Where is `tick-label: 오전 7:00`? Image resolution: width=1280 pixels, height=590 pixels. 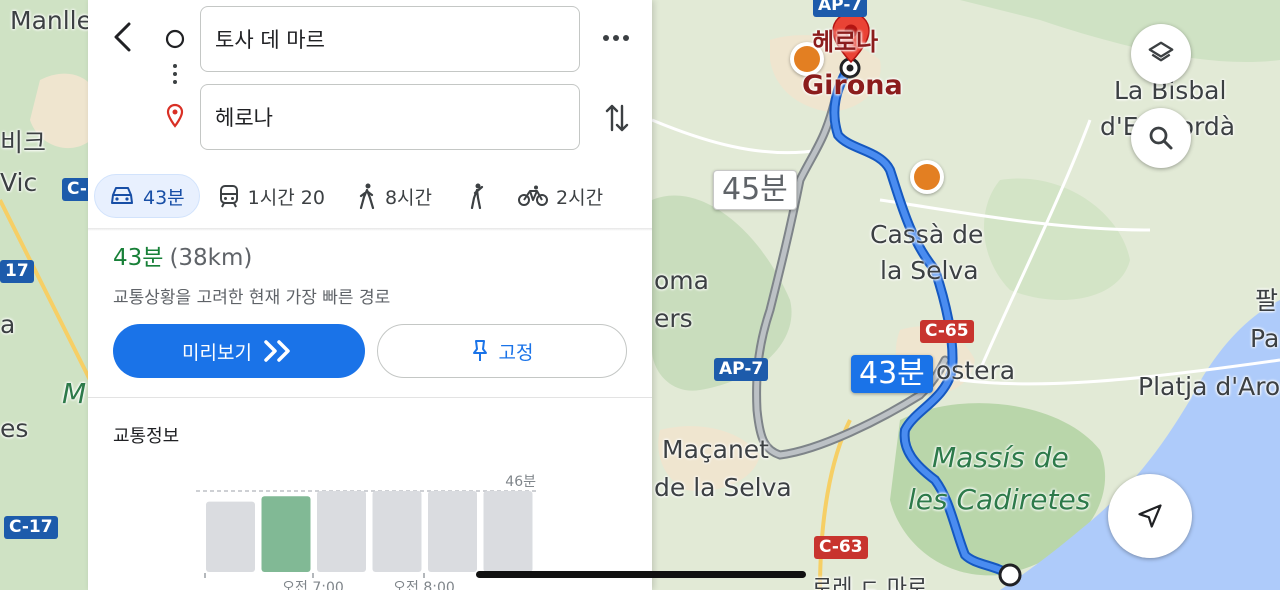
tick-label: 오전 7:00 is located at coordinates (313, 585).